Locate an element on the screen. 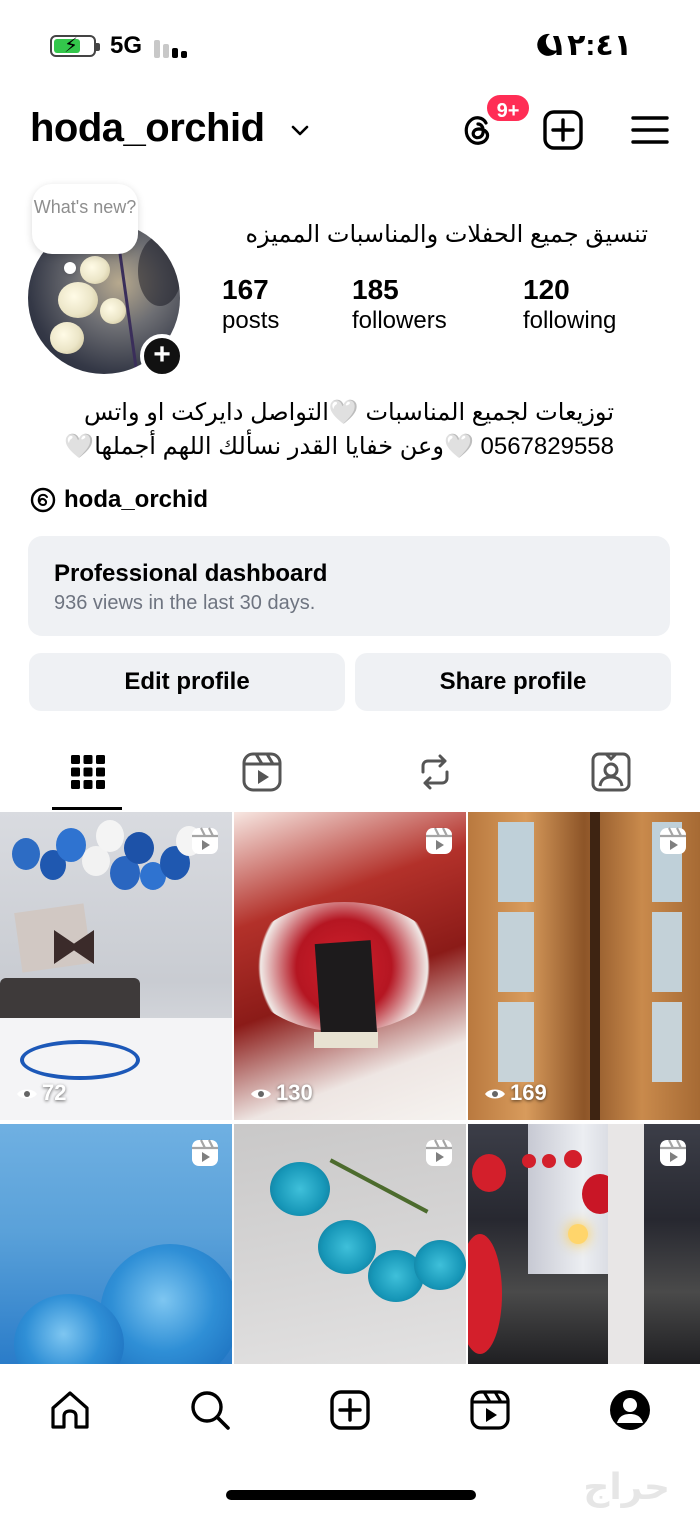 Image resolution: width=700 pixels, height=1514 pixels. post-tile: 130 is located at coordinates (350, 966).